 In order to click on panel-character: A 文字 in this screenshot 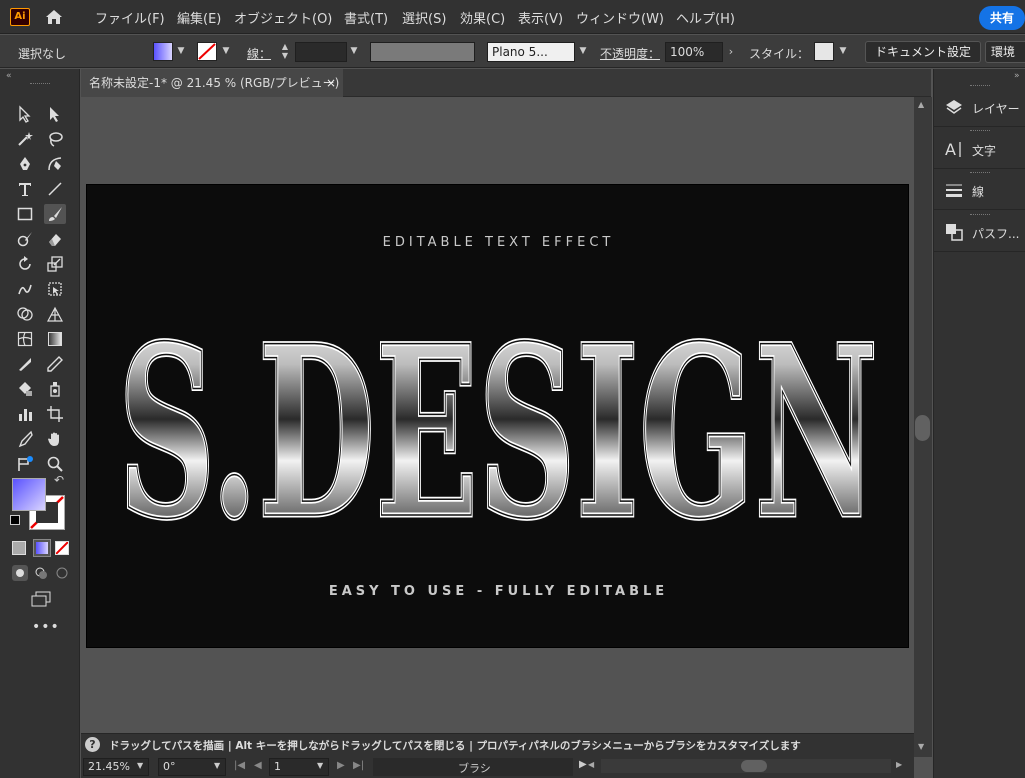, I will do `click(979, 149)`.